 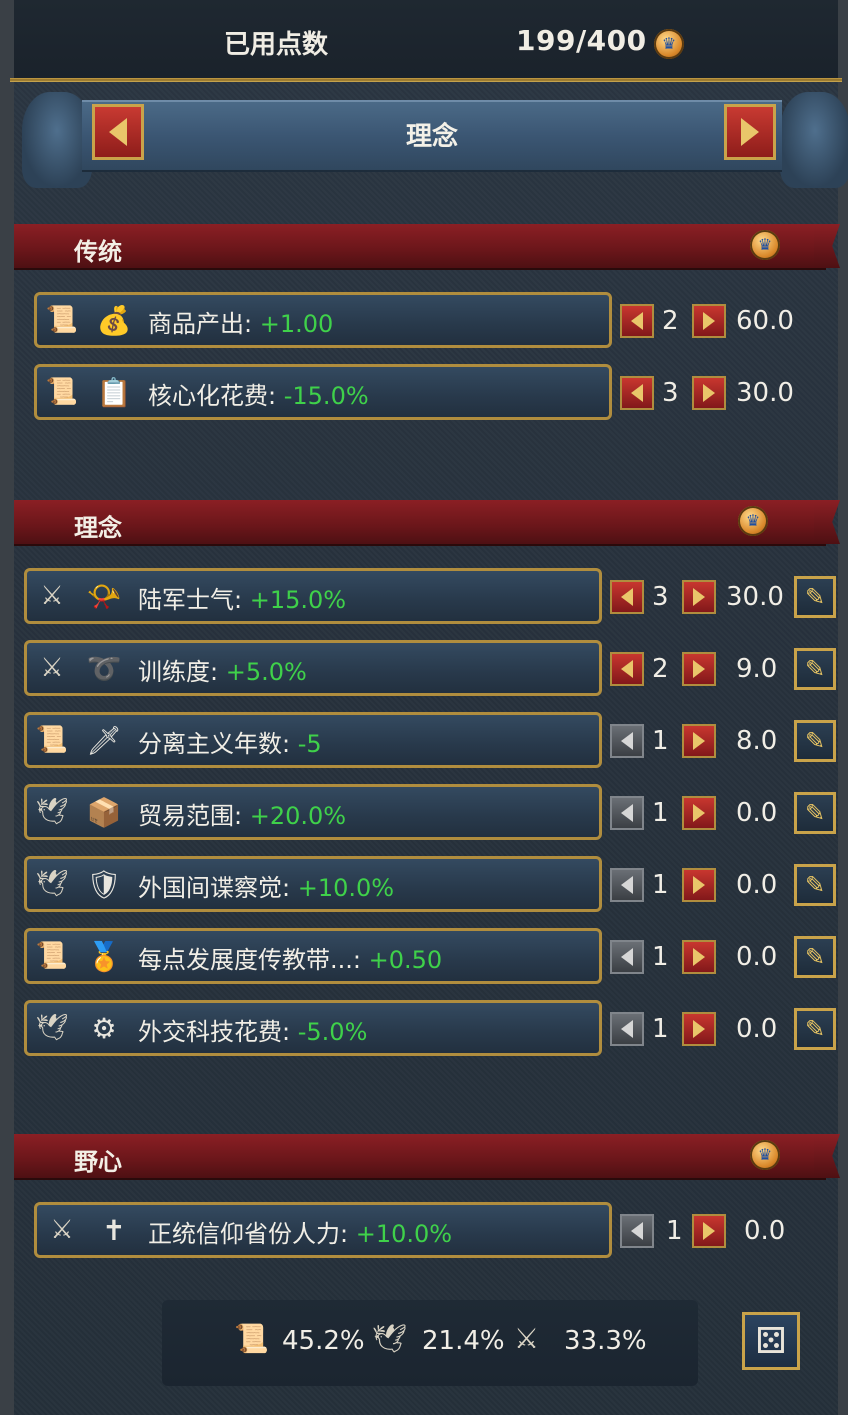 I want to click on admin-percentage: 45.2%, so click(x=323, y=1341).